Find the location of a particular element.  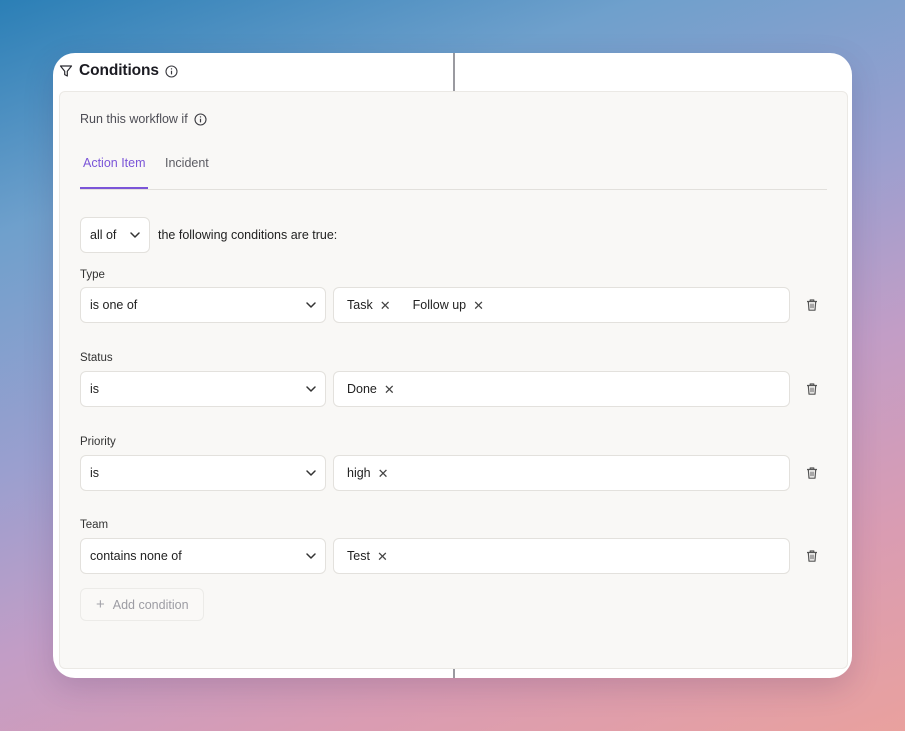

value-input-status: Done ✕ is located at coordinates (561, 389).